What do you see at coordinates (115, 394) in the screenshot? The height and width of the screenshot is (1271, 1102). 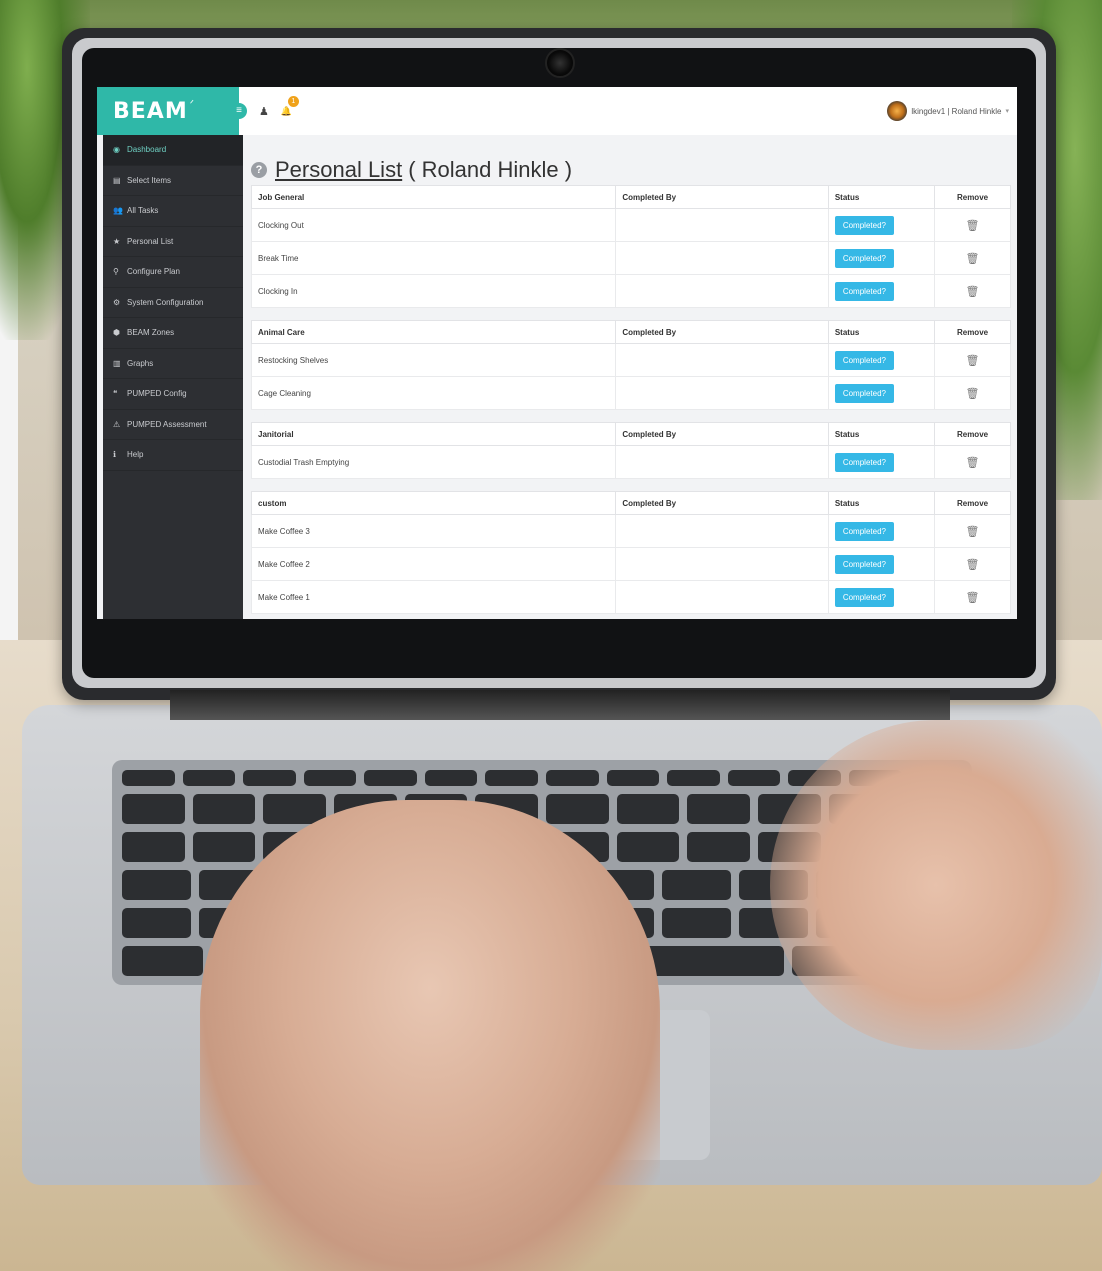 I see `quote-icon: ❝` at bounding box center [115, 394].